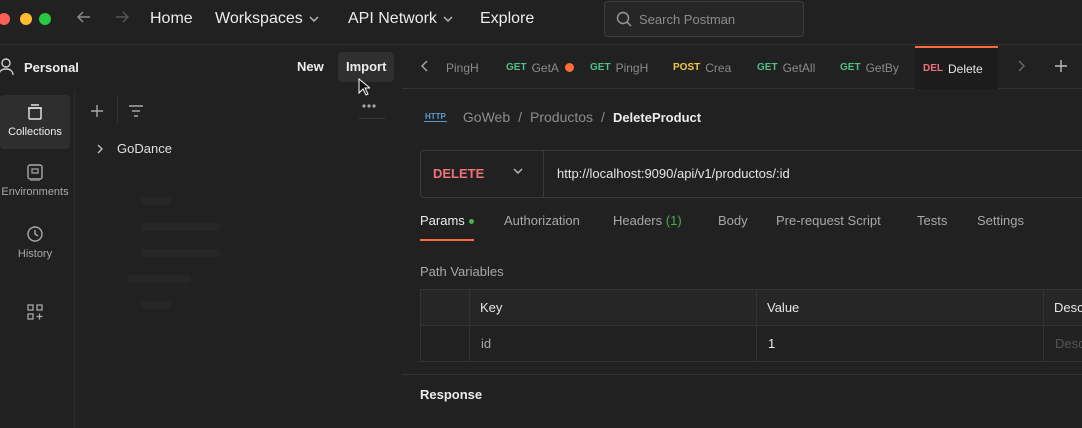 This screenshot has width=1082, height=428. What do you see at coordinates (35, 234) in the screenshot?
I see `history-icon` at bounding box center [35, 234].